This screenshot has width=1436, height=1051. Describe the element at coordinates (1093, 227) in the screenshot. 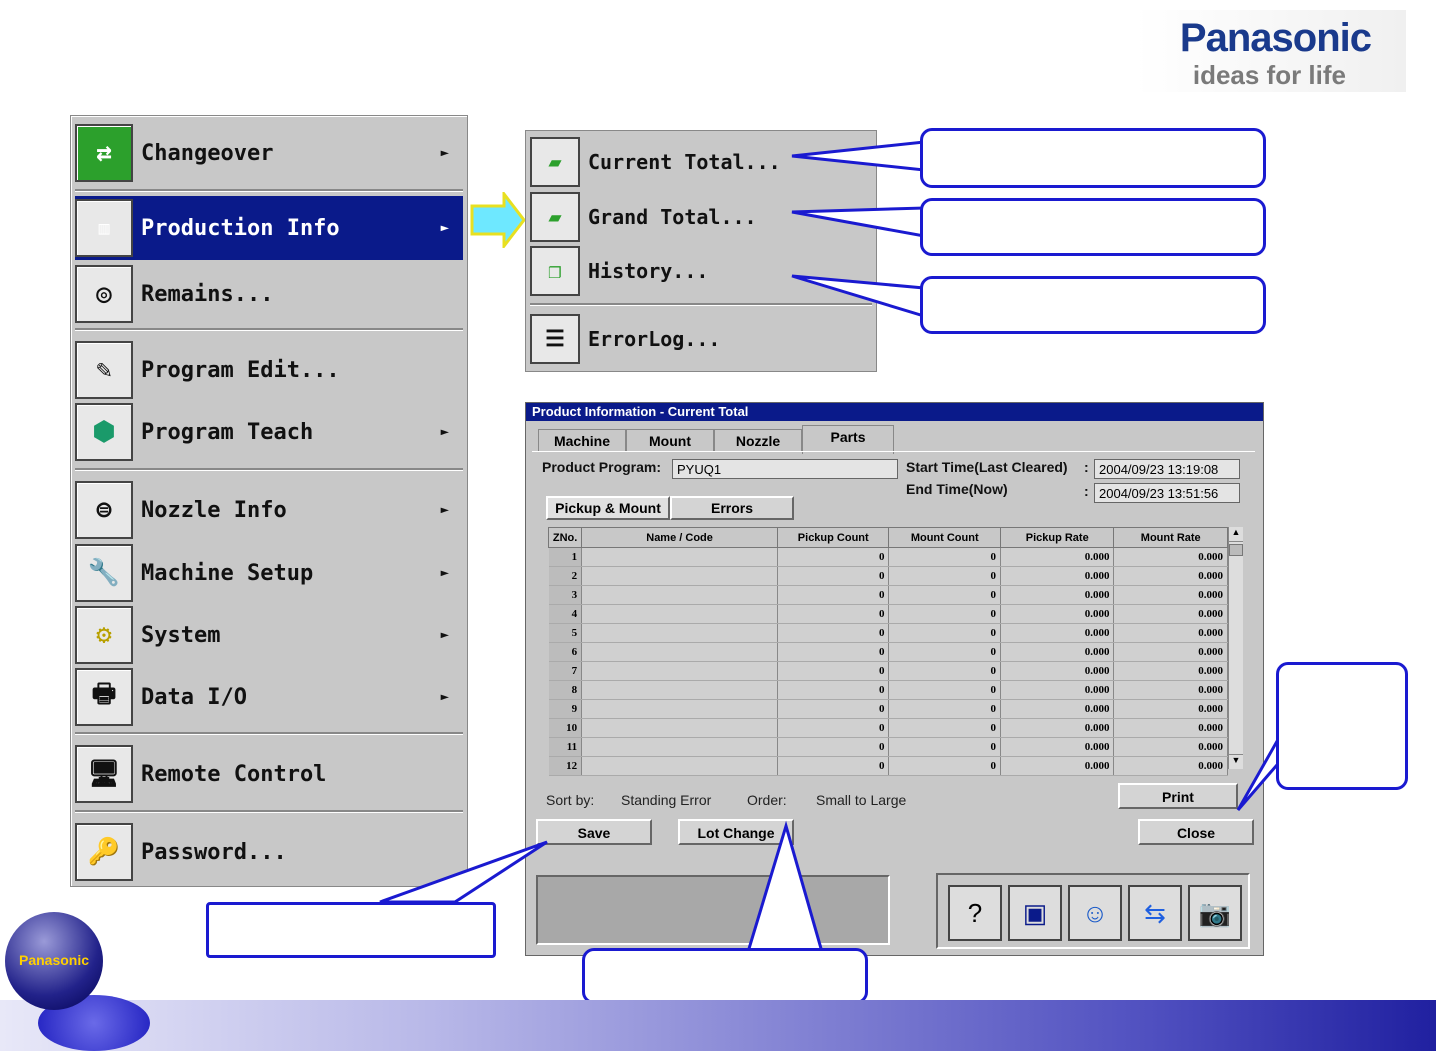

I see `callout-grand-total` at that location.